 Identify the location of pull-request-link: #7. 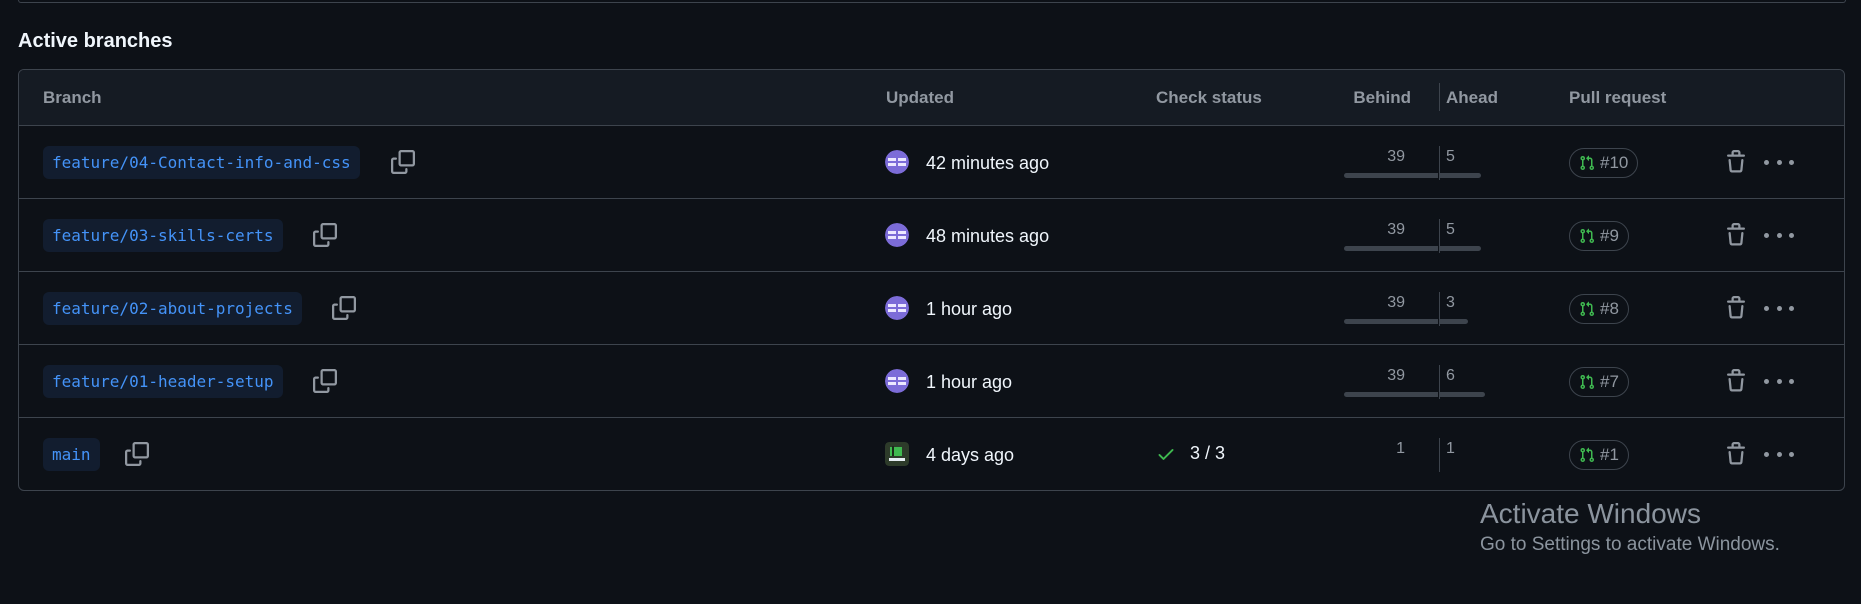
(1599, 382).